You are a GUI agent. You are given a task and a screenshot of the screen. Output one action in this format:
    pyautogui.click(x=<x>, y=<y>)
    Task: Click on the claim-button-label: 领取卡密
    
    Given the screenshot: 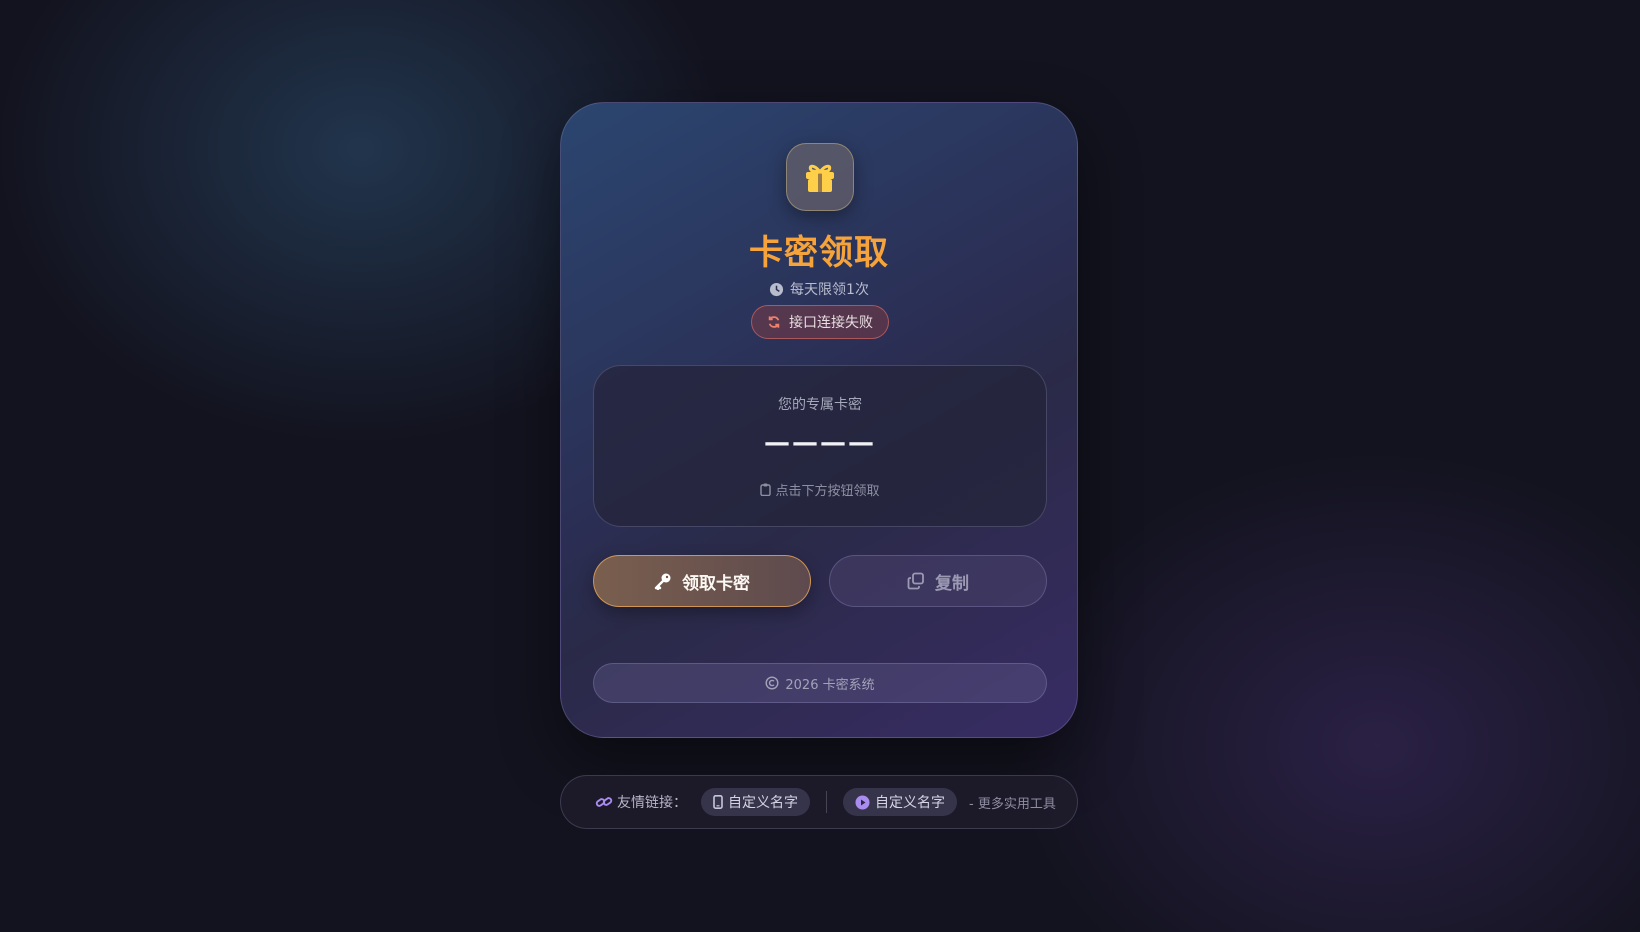 What is the action you would take?
    pyautogui.click(x=716, y=583)
    